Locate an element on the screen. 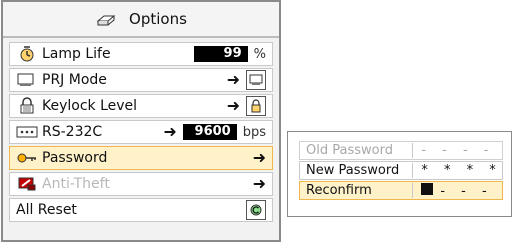 This screenshot has width=513, height=242. new-password-row: New Password * * * * is located at coordinates (401, 170).